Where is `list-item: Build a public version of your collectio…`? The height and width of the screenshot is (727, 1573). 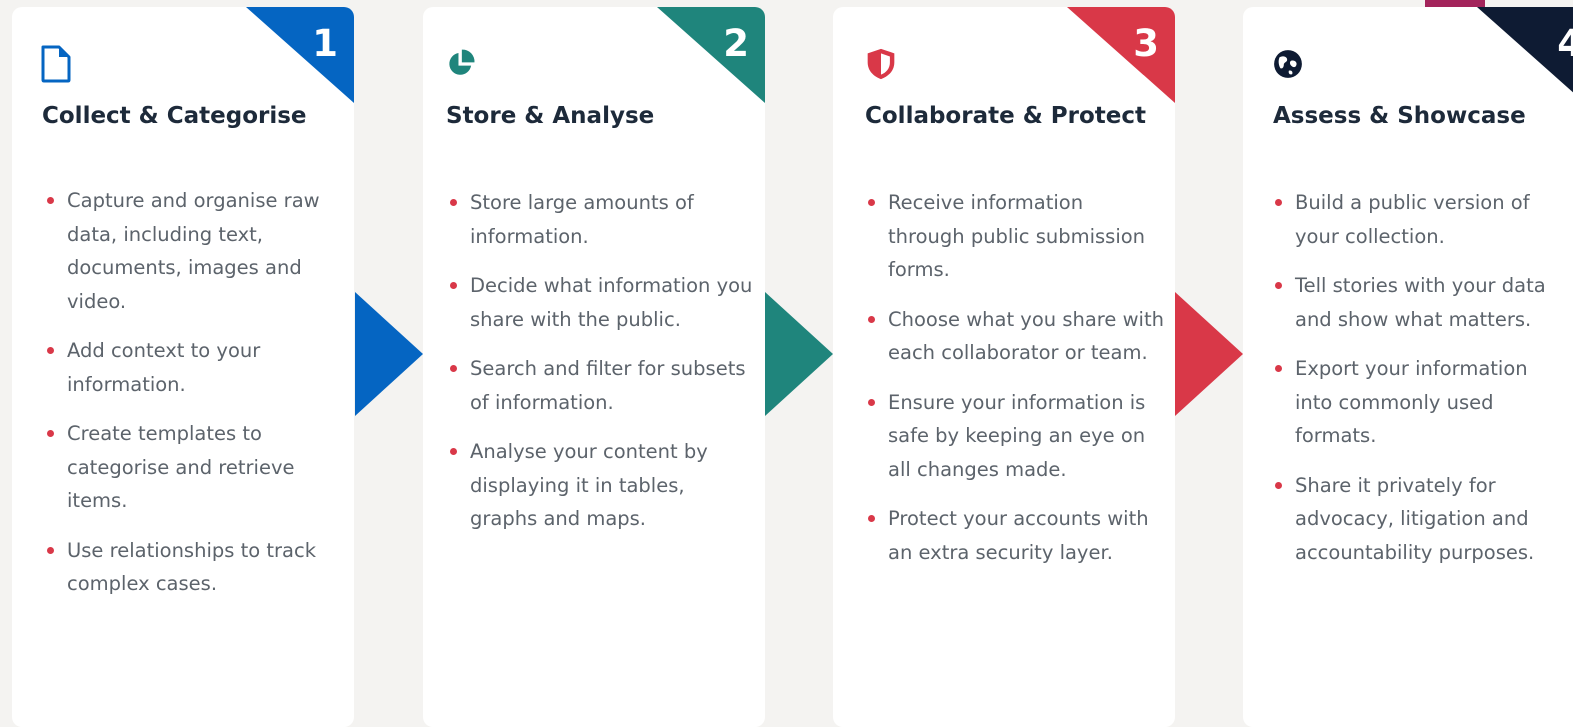 list-item: Build a public version of your collectio… is located at coordinates (1421, 219).